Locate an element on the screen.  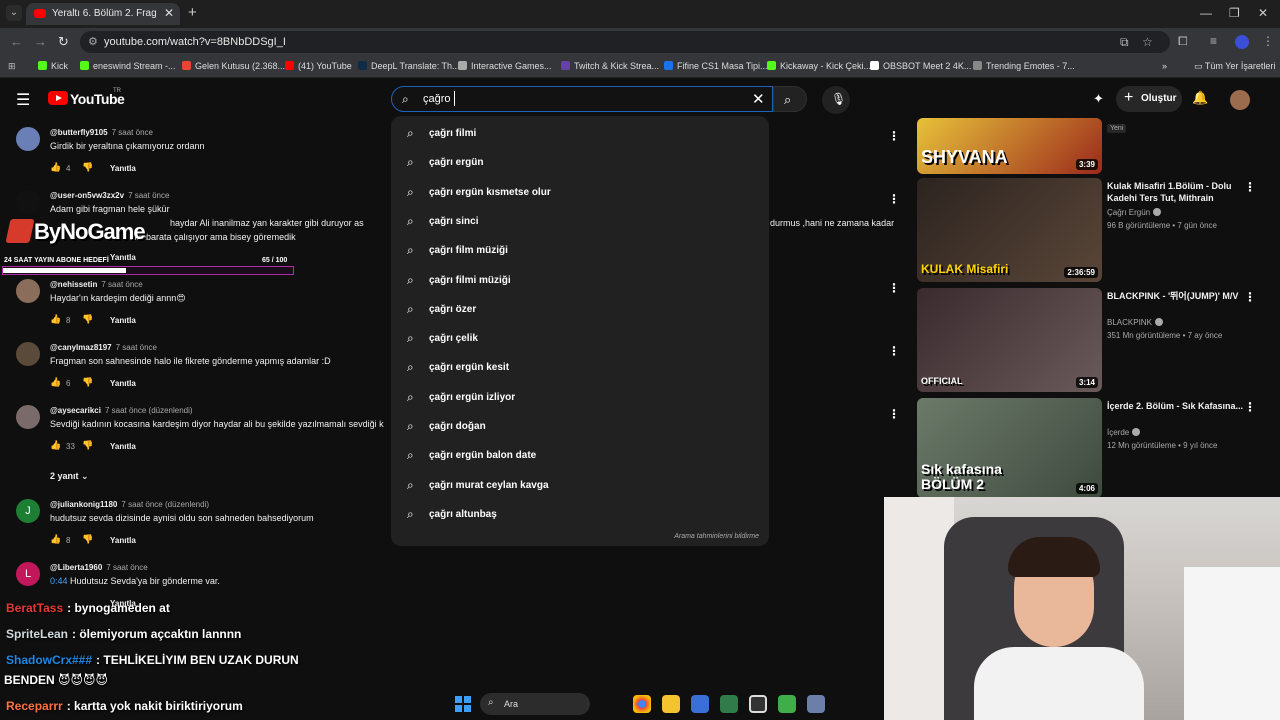
comment-author: @user-on5vw3zx2v 7 saat önce is located at coordinates (109, 195).